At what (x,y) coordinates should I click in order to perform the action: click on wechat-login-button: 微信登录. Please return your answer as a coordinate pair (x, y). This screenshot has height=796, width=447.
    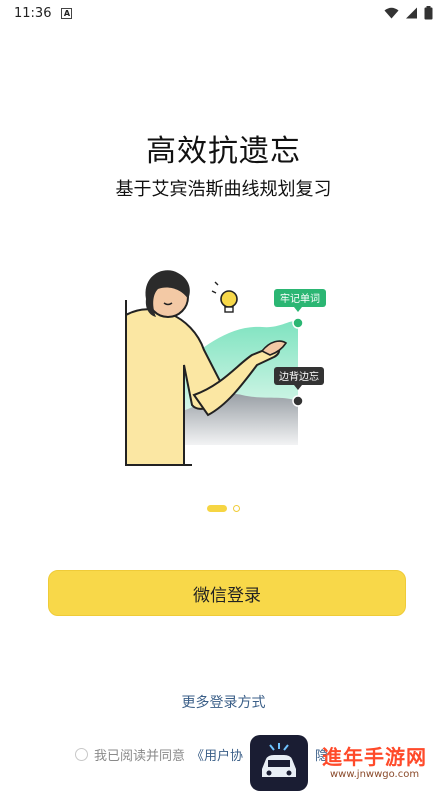
    Looking at the image, I should click on (227, 593).